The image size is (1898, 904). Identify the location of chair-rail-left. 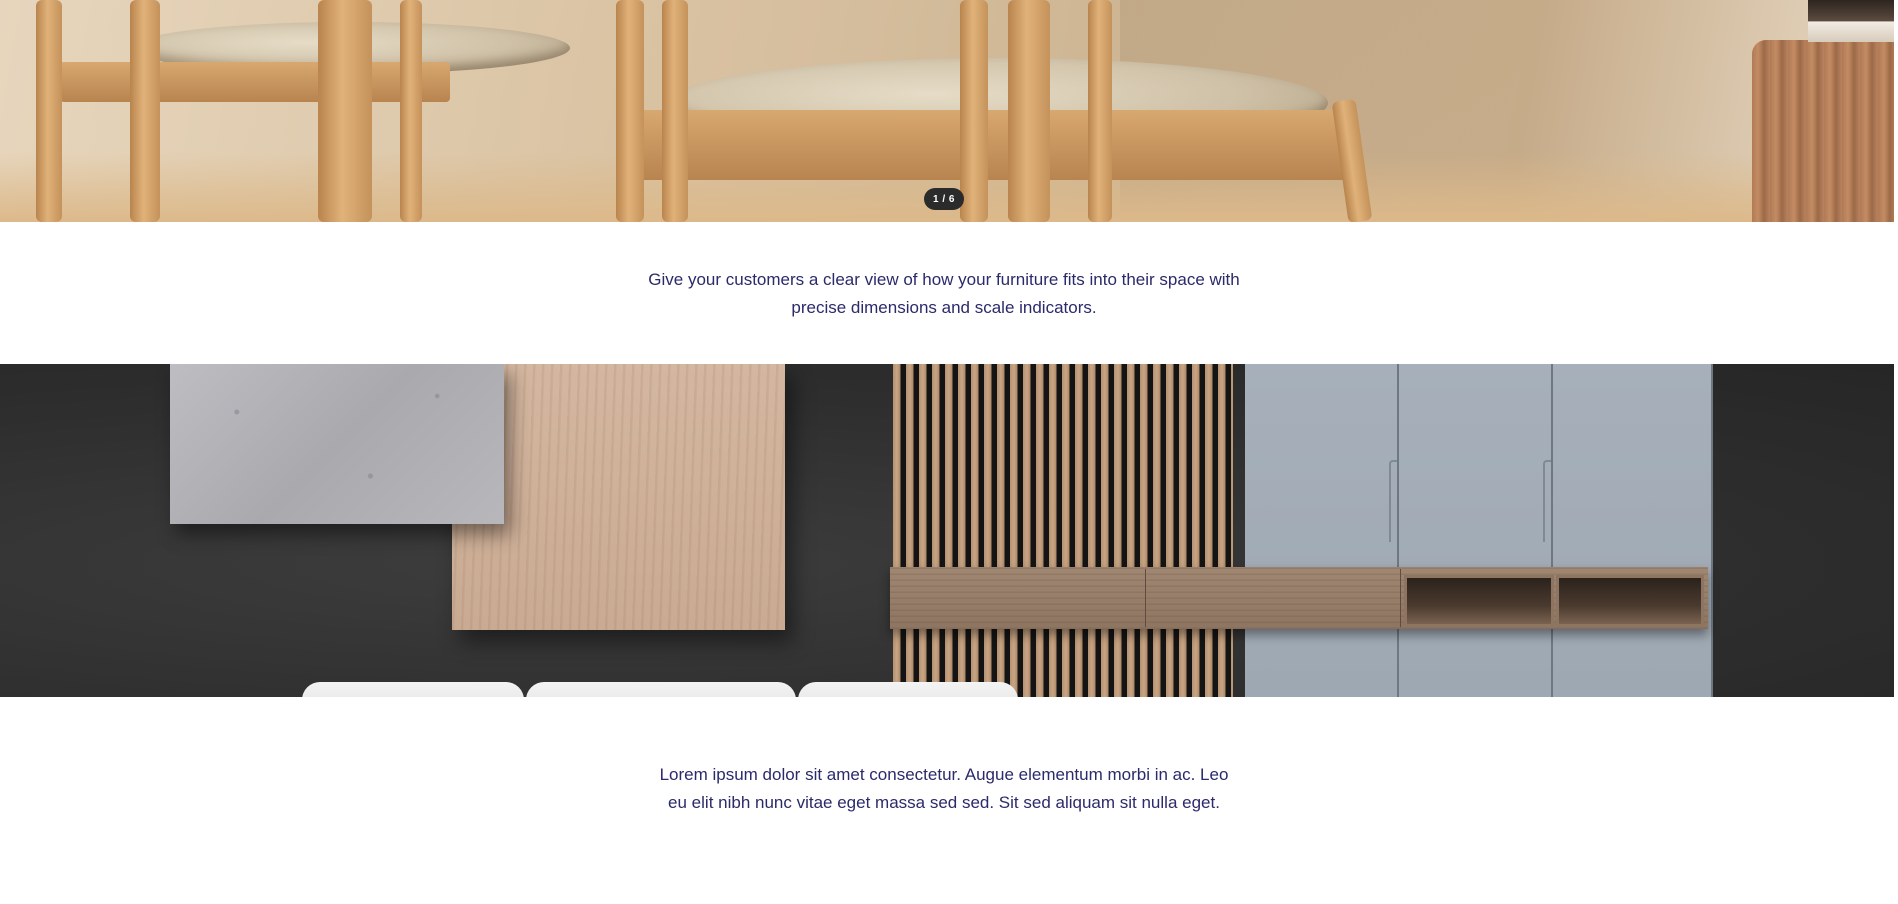
(255, 82).